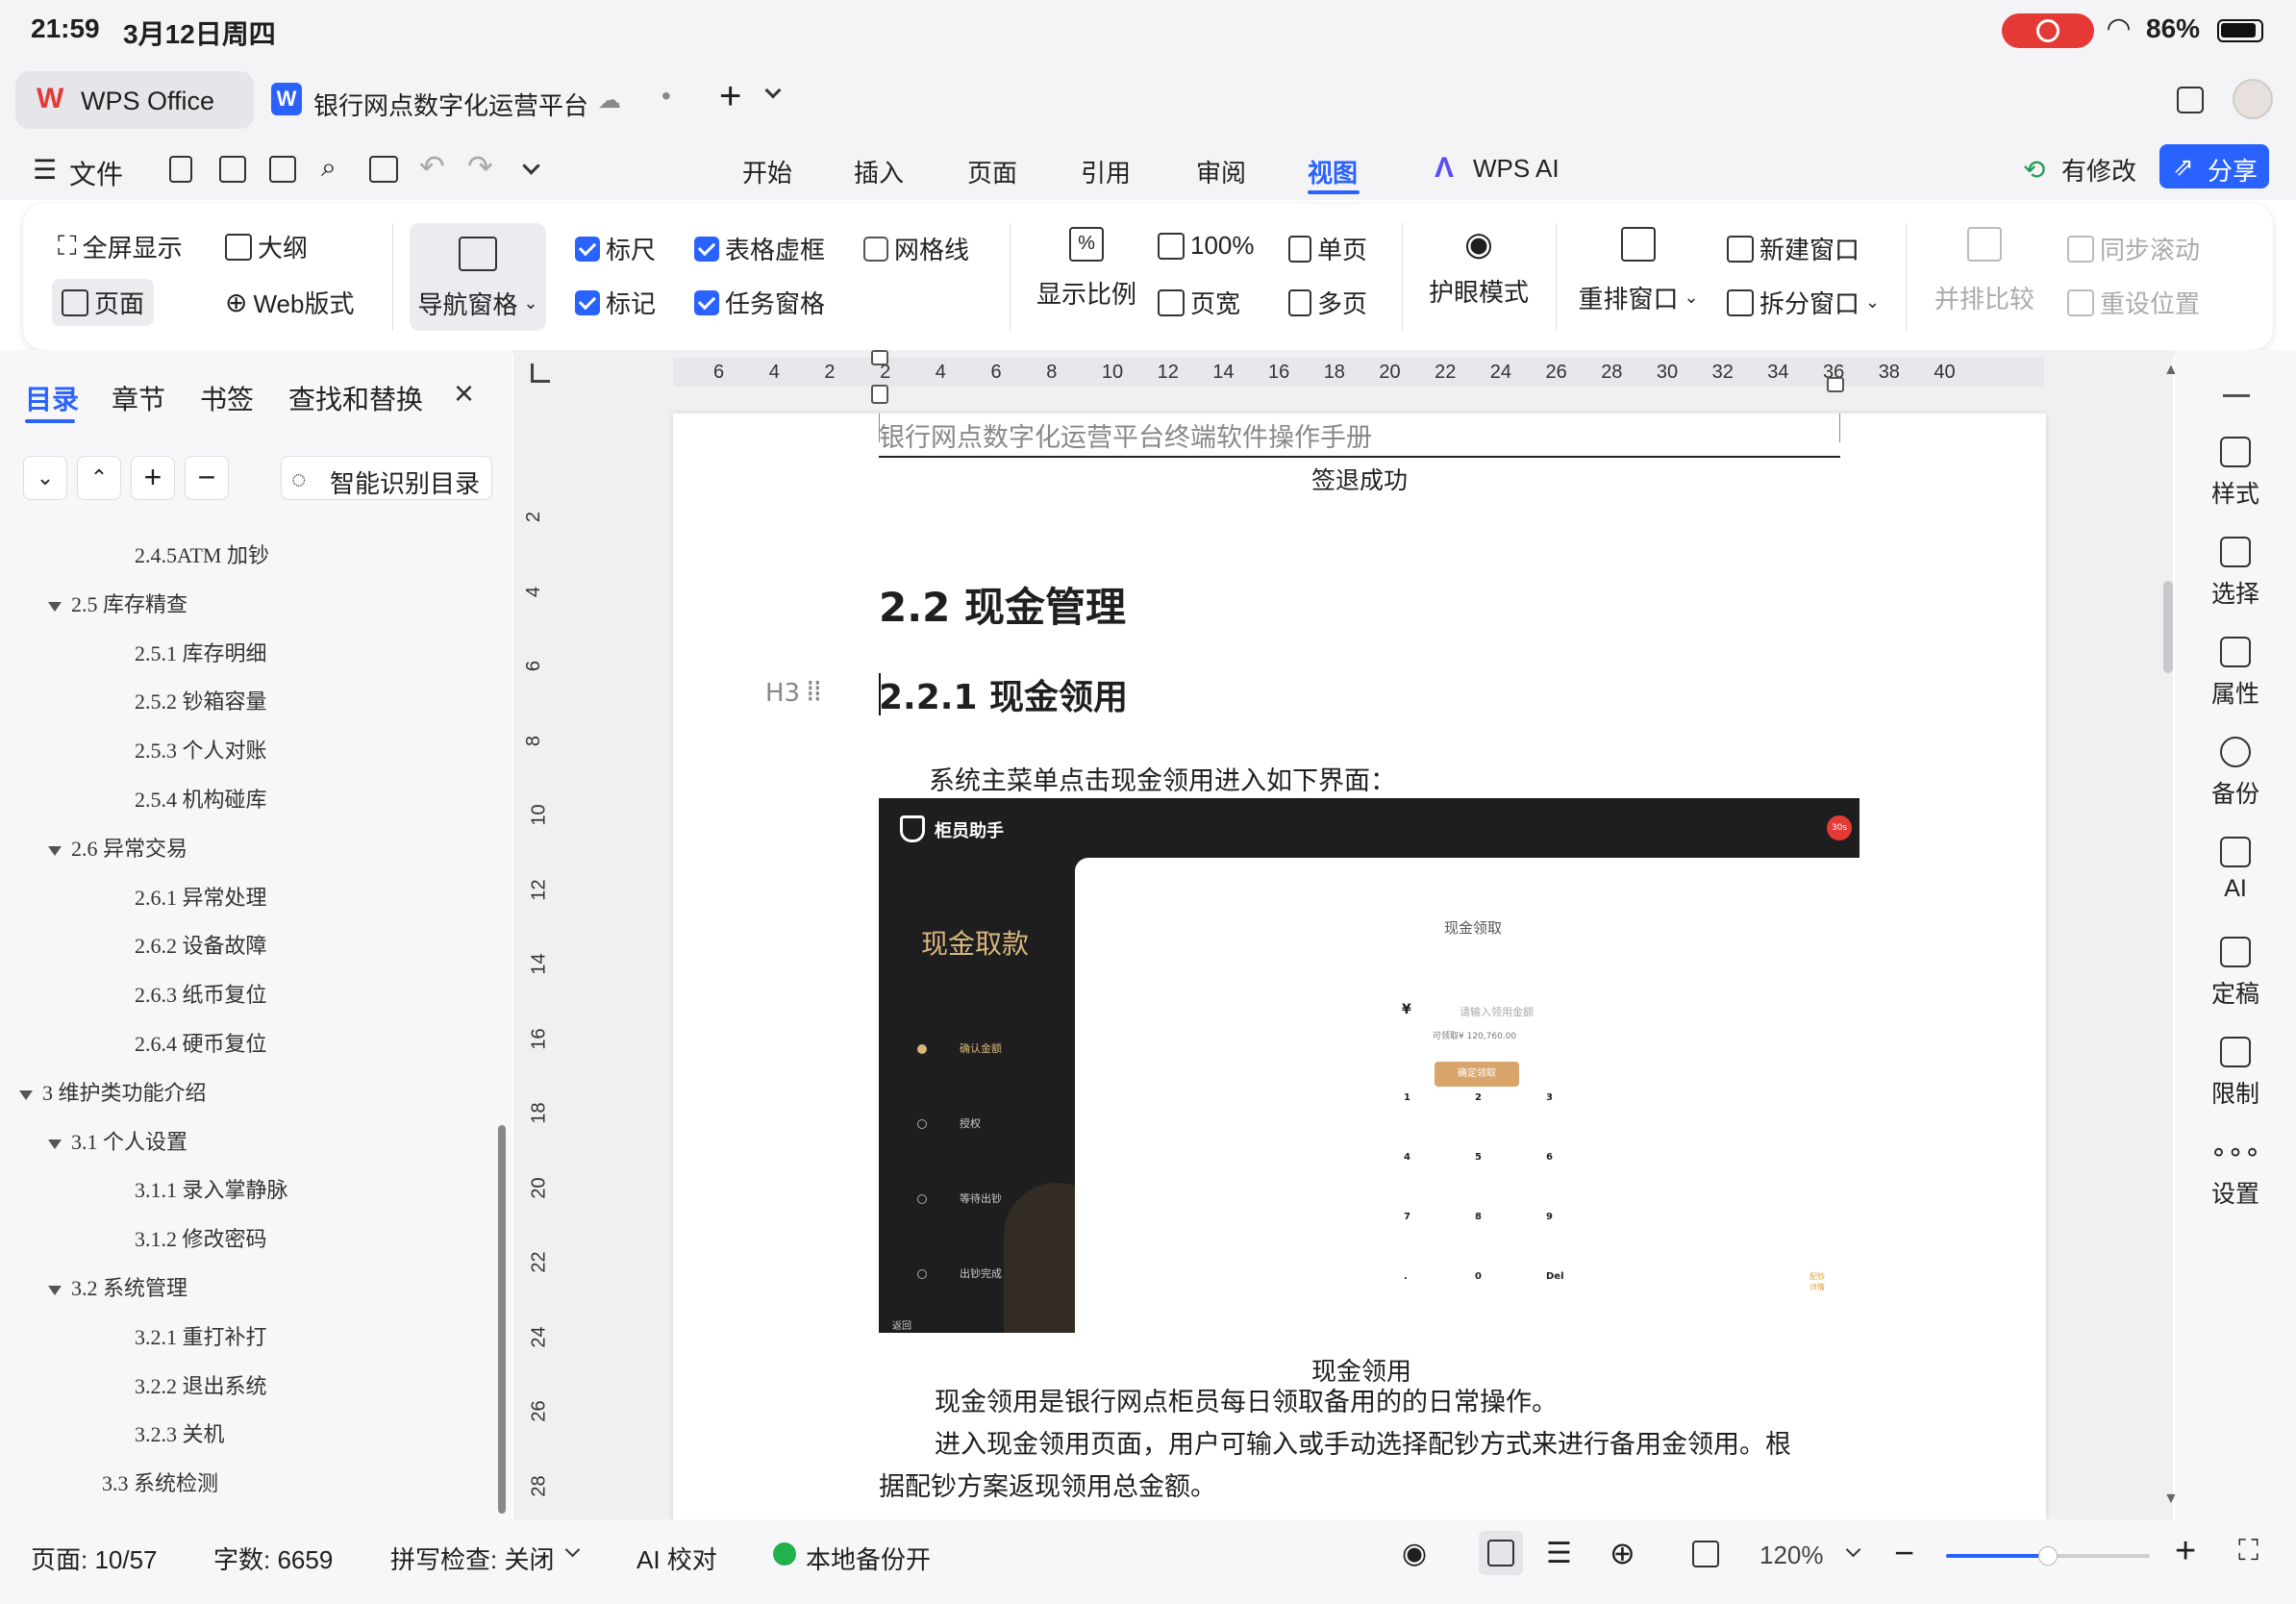  I want to click on toc-item: 3.1.1 录入掌静脉, so click(211, 1188).